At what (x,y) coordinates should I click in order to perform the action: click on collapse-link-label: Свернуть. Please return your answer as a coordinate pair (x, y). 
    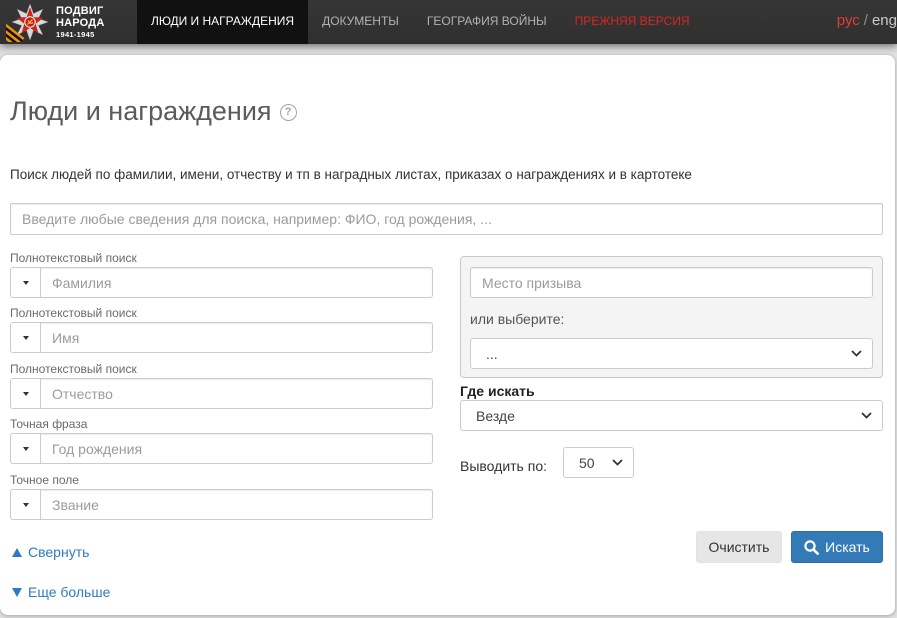
    Looking at the image, I should click on (59, 552).